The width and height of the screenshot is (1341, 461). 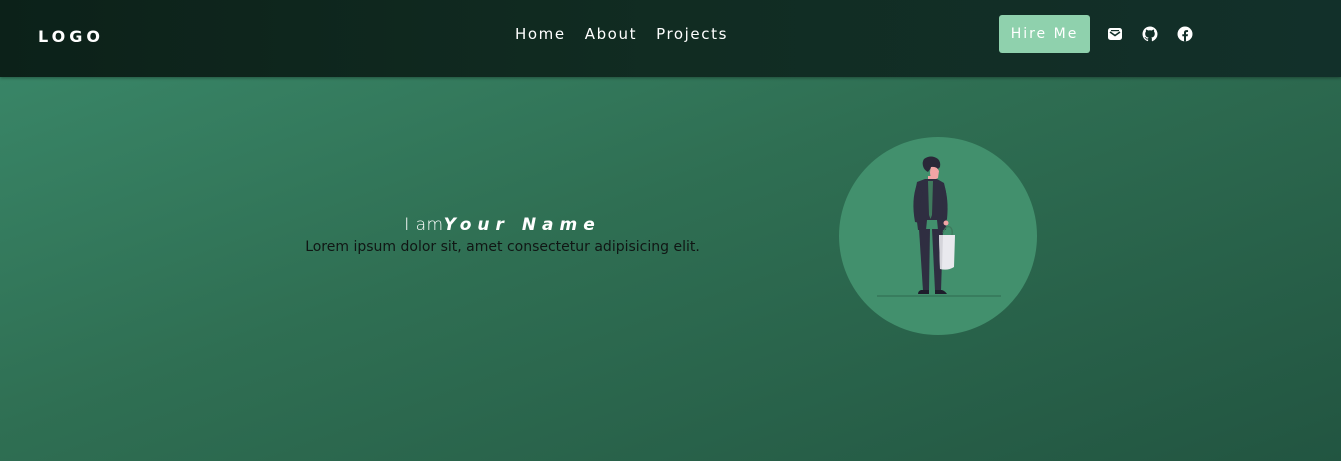 What do you see at coordinates (611, 34) in the screenshot?
I see `nav-link-about: About` at bounding box center [611, 34].